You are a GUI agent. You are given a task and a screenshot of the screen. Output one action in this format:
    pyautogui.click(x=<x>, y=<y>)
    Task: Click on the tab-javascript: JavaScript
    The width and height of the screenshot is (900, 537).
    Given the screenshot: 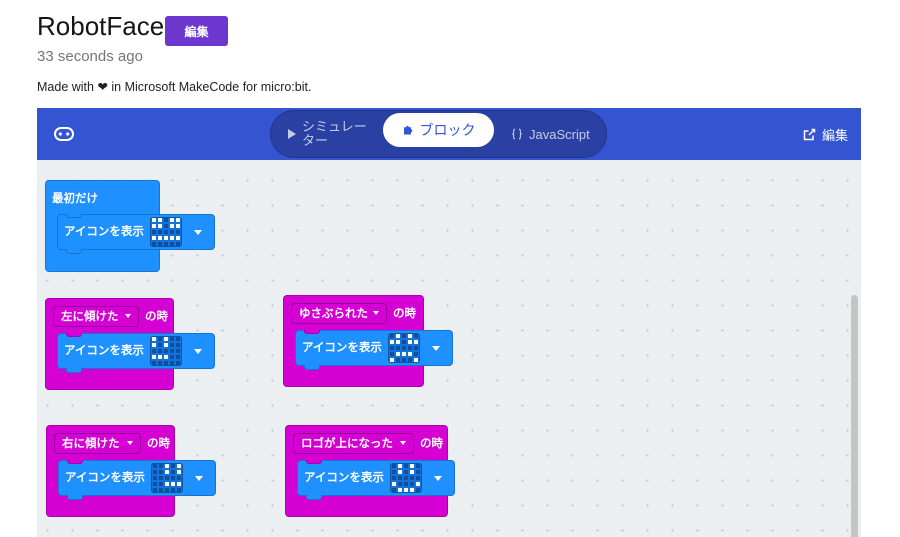 What is the action you would take?
    pyautogui.click(x=550, y=134)
    